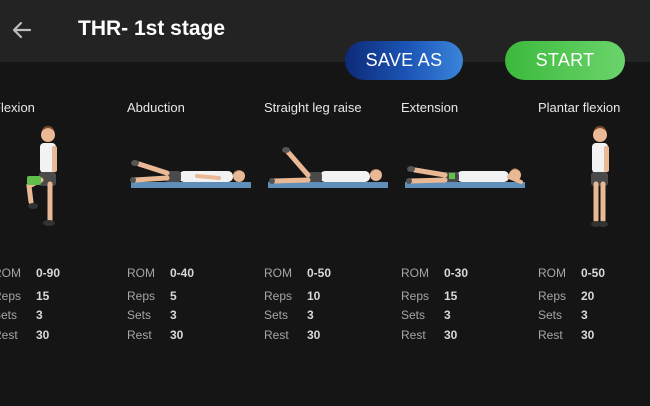 This screenshot has width=650, height=406. What do you see at coordinates (182, 273) in the screenshot?
I see `stat-value: 0-40` at bounding box center [182, 273].